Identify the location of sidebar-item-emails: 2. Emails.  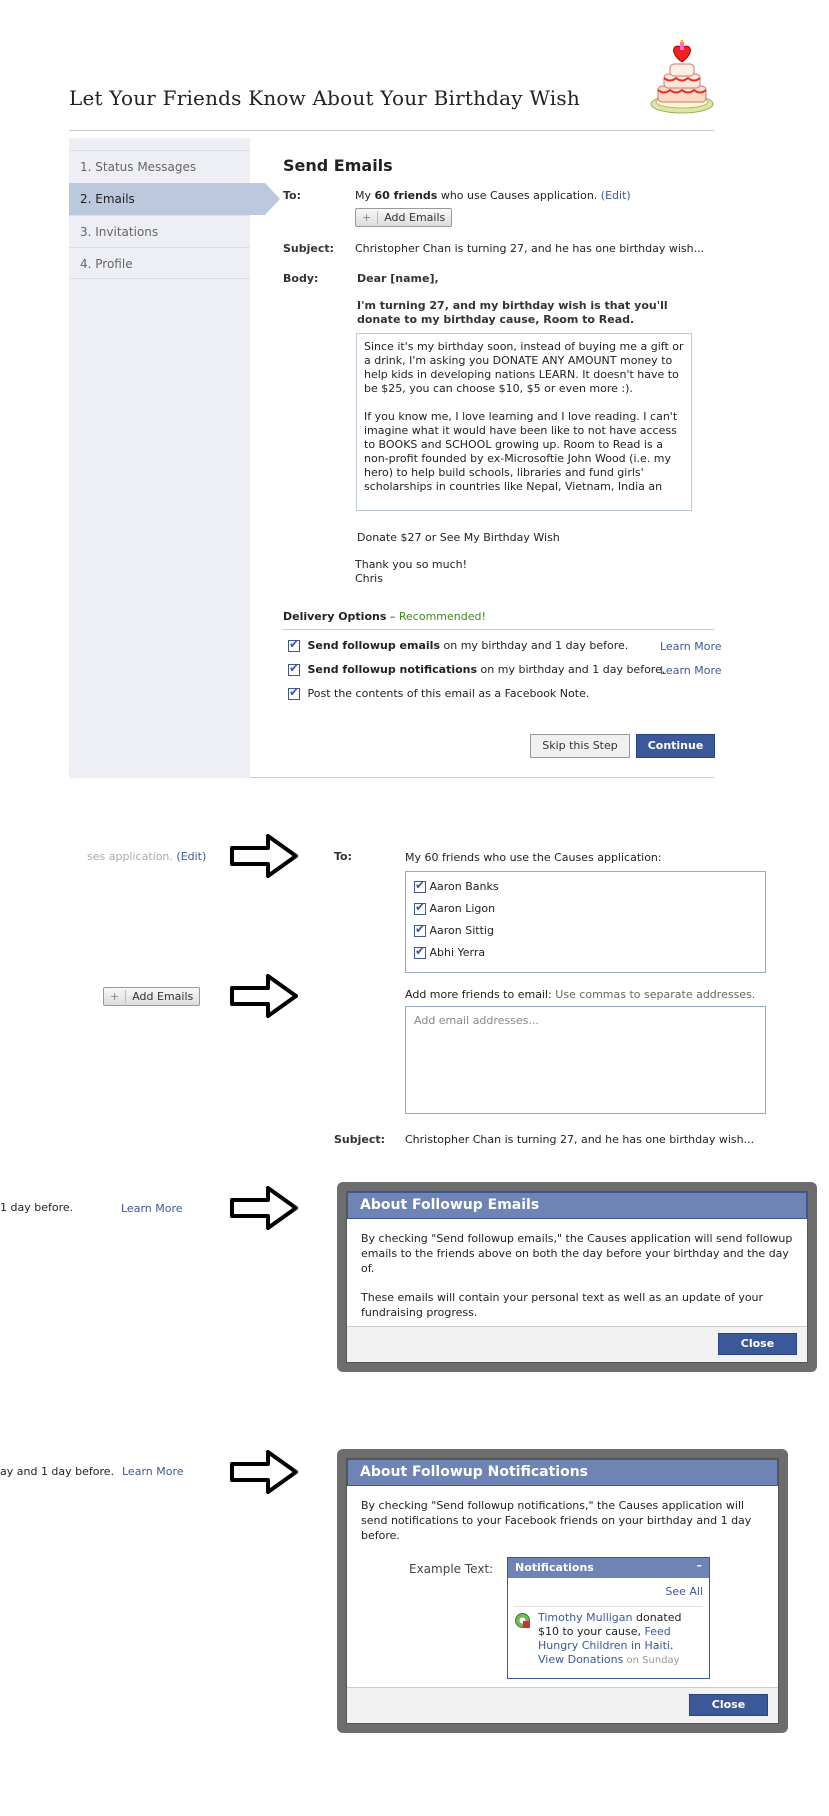
(174, 199).